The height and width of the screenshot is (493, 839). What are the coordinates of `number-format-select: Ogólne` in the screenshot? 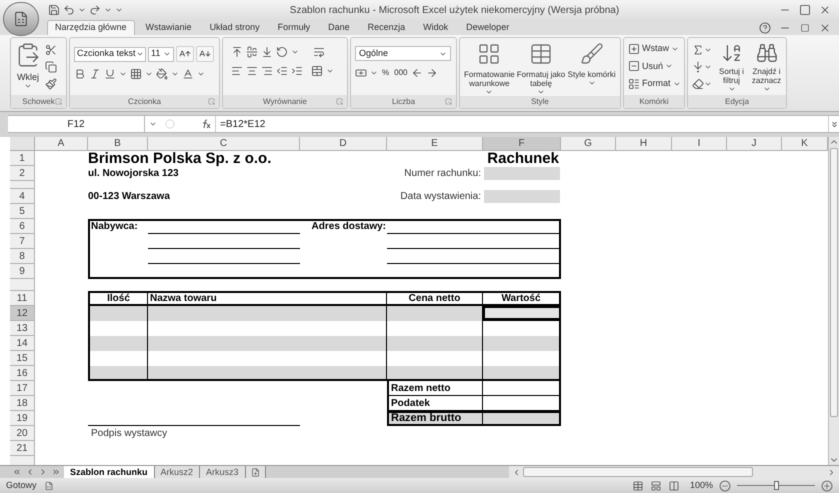 It's located at (403, 53).